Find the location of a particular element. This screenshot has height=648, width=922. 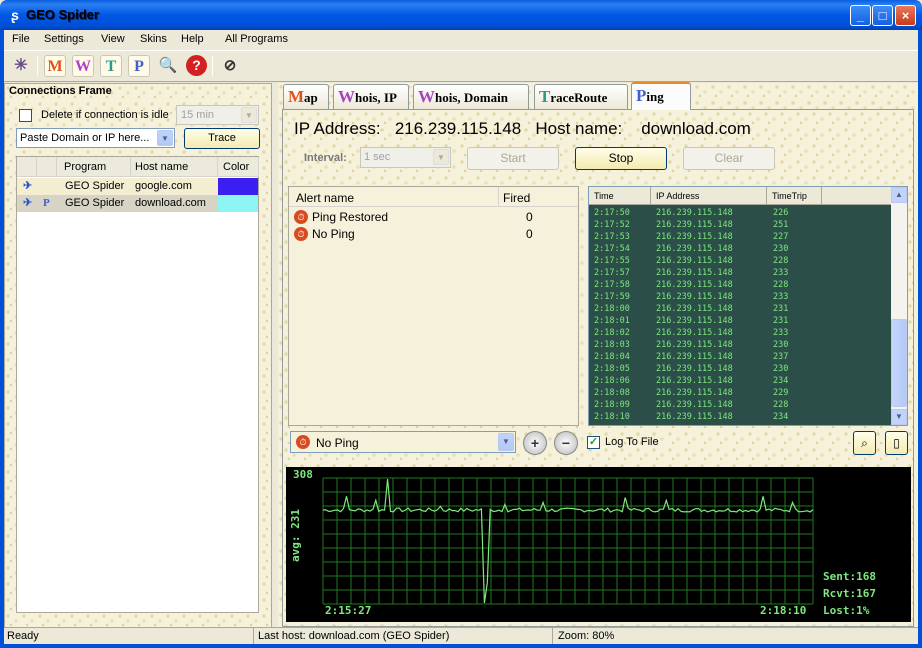

chevron-down-icon: ▼ is located at coordinates (506, 442).